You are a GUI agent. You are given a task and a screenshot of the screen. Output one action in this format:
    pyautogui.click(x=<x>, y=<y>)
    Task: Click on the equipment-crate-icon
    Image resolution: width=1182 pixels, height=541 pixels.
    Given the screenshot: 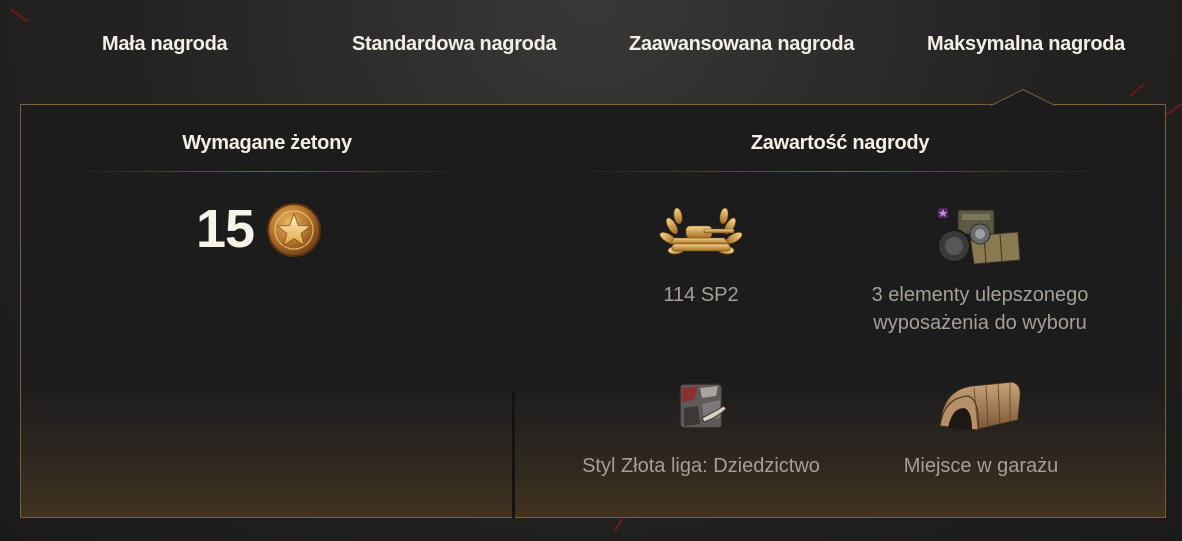 What is the action you would take?
    pyautogui.click(x=979, y=236)
    